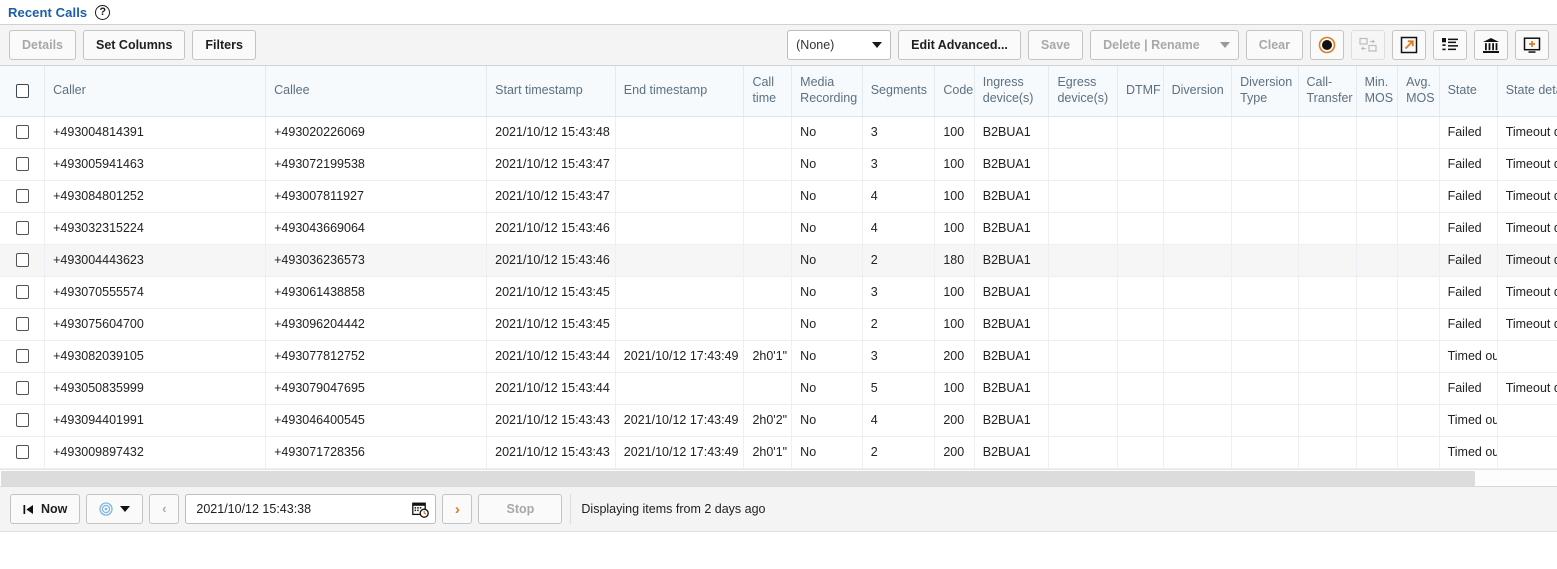 The height and width of the screenshot is (569, 1557). What do you see at coordinates (1225, 45) in the screenshot?
I see `chevron-down-icon` at bounding box center [1225, 45].